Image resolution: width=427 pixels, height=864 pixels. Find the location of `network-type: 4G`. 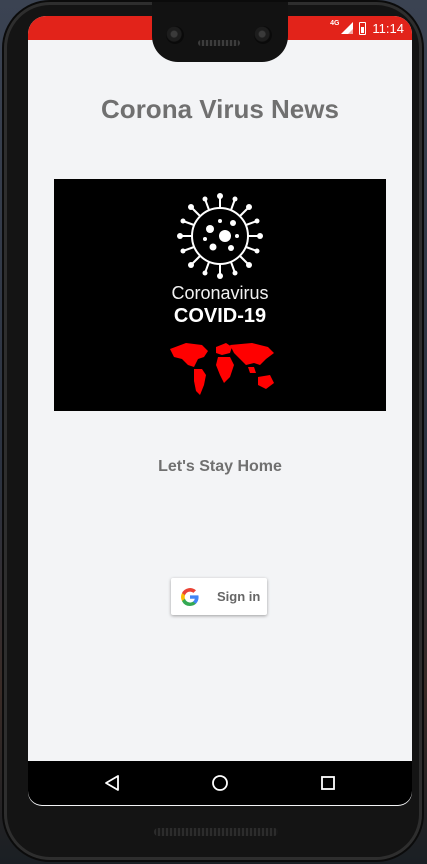

network-type: 4G is located at coordinates (335, 23).